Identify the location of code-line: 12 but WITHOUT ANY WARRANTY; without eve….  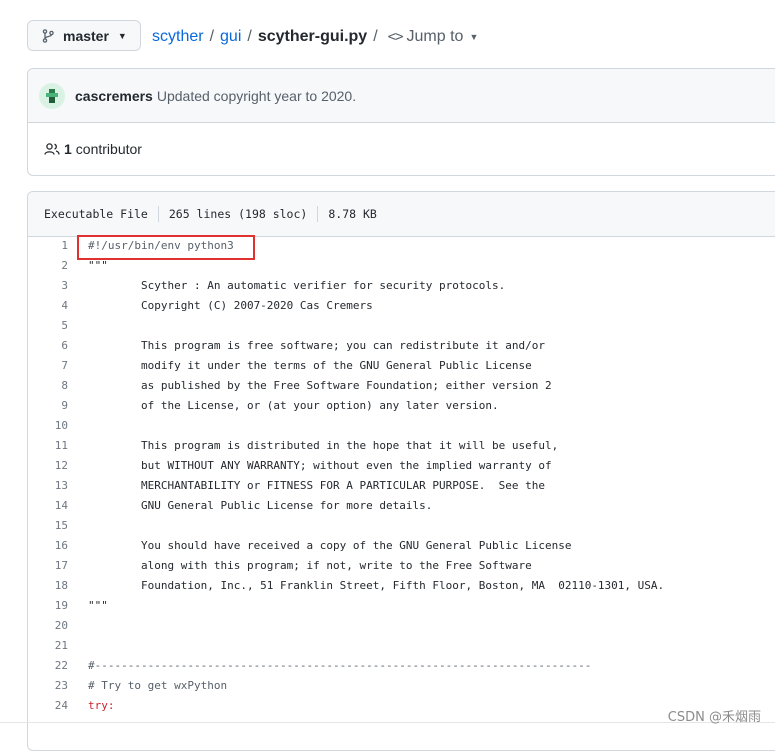
(401, 466).